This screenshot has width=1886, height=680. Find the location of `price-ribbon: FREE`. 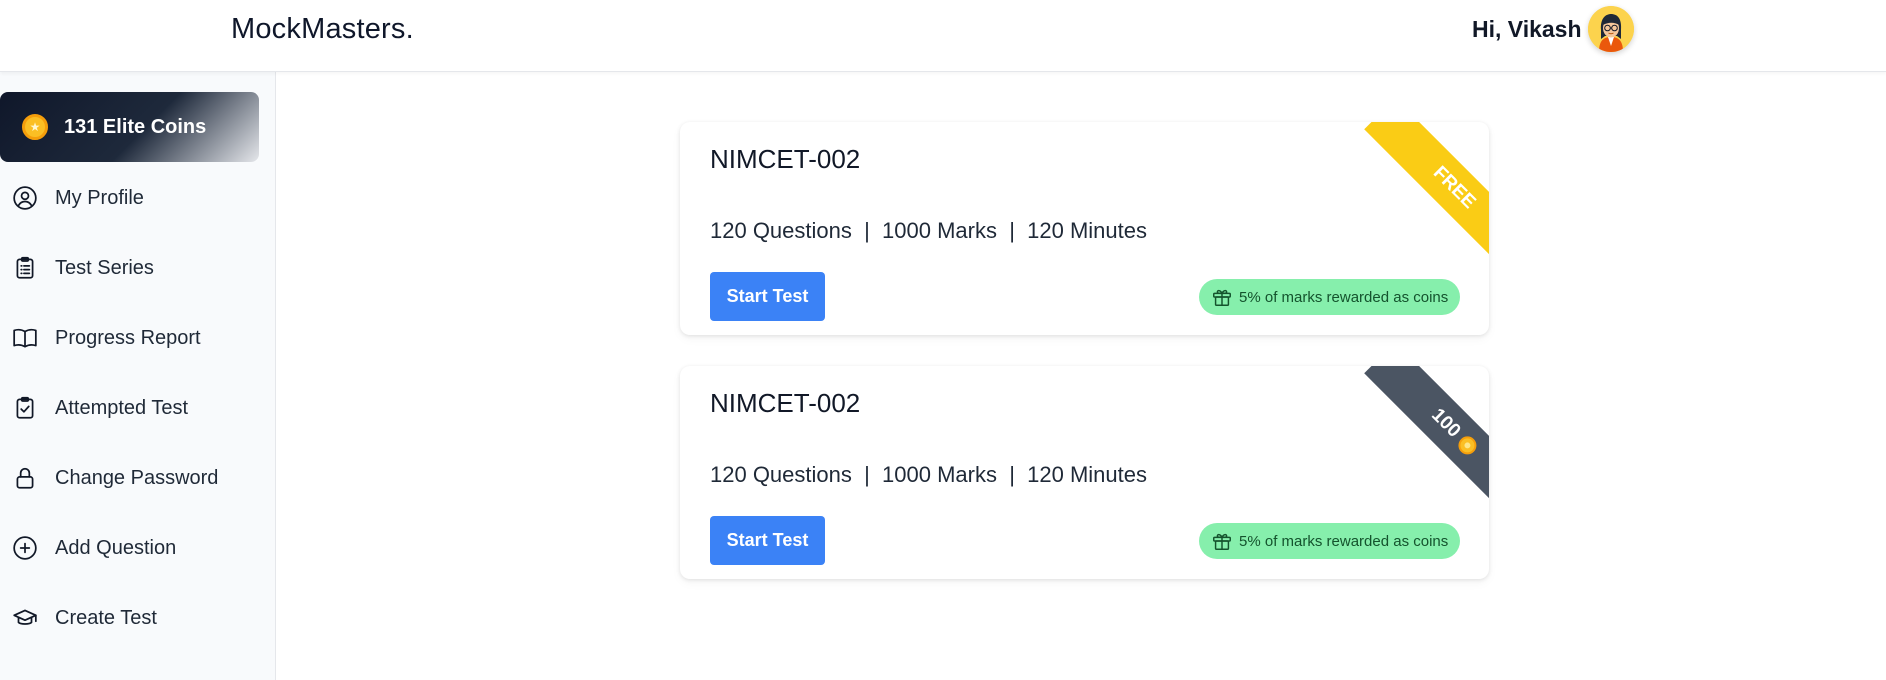

price-ribbon: FREE is located at coordinates (1414, 197).